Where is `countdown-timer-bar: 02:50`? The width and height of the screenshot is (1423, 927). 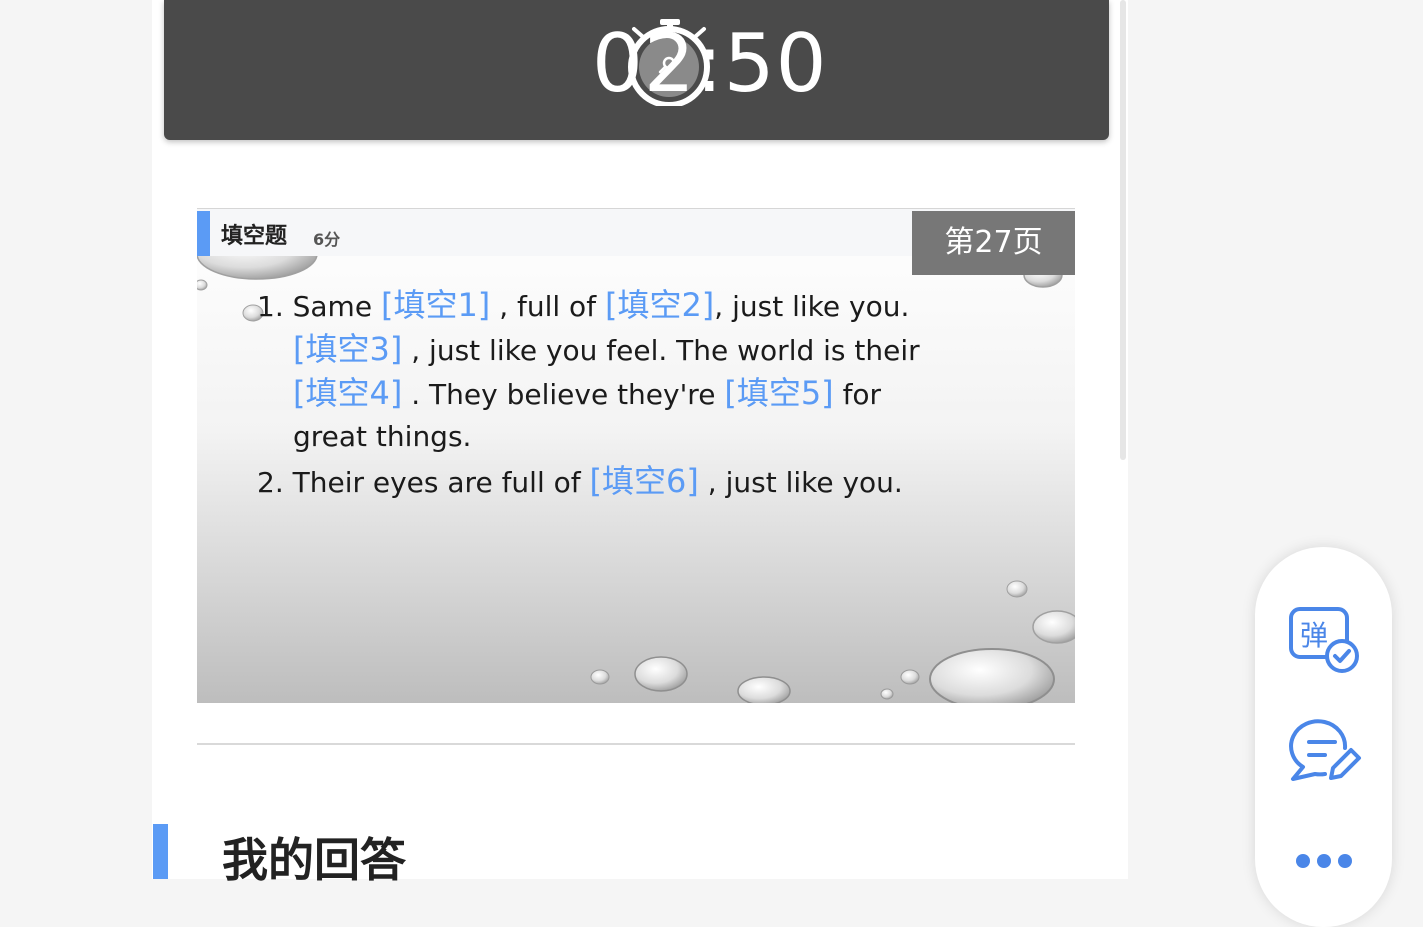
countdown-timer-bar: 02:50 is located at coordinates (636, 70).